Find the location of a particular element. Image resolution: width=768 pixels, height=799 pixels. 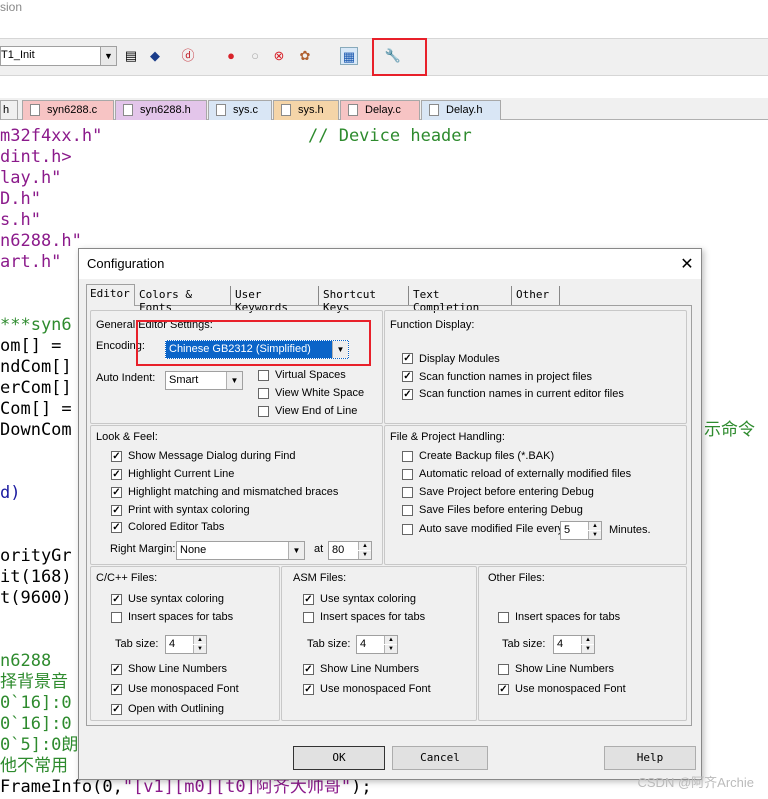

highlight-braces-checkbox: ✓ is located at coordinates (116, 492).